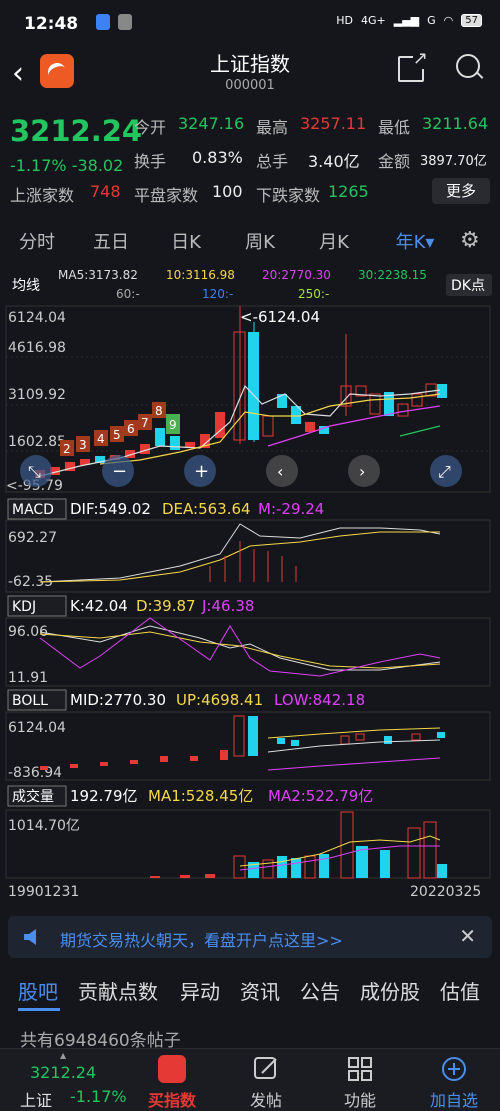  What do you see at coordinates (200, 275) in the screenshot?
I see `ma10-value: 10:3116.98` at bounding box center [200, 275].